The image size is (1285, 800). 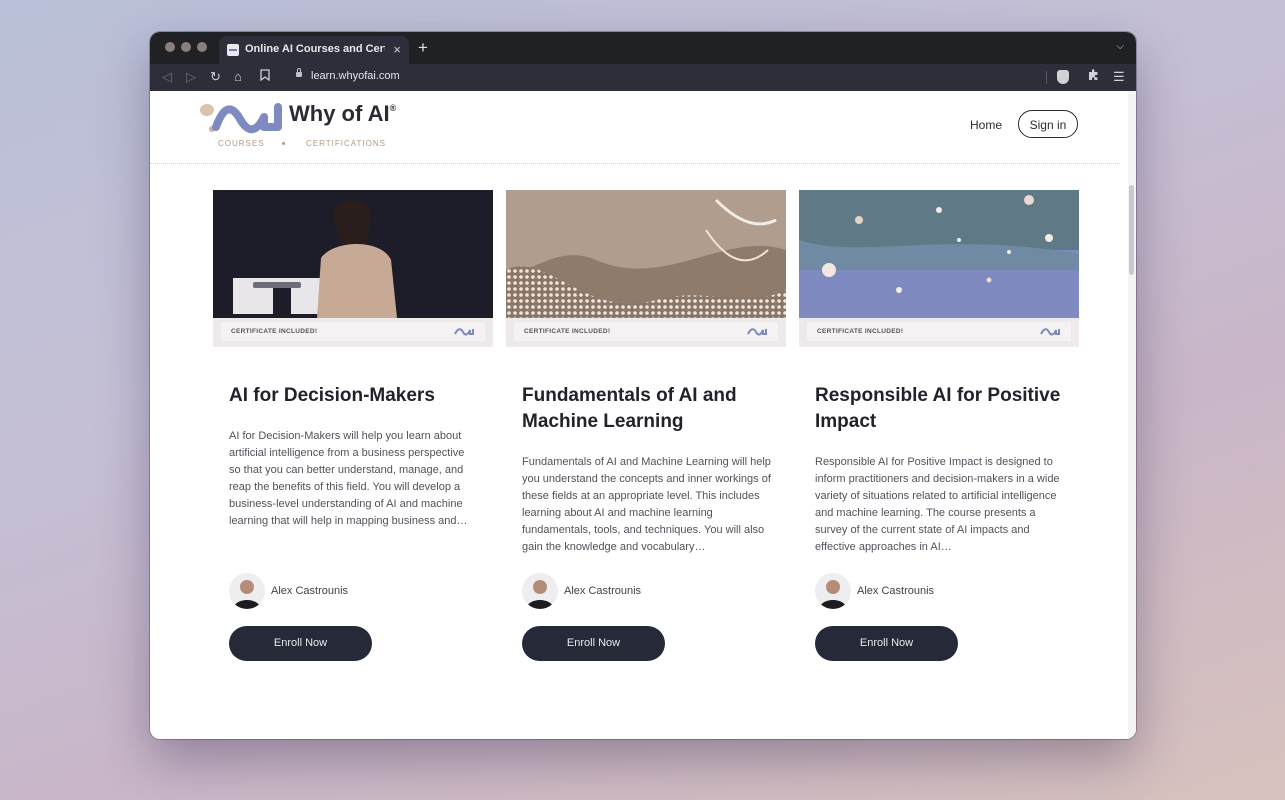 What do you see at coordinates (167, 77) in the screenshot?
I see `back-icon: ◁` at bounding box center [167, 77].